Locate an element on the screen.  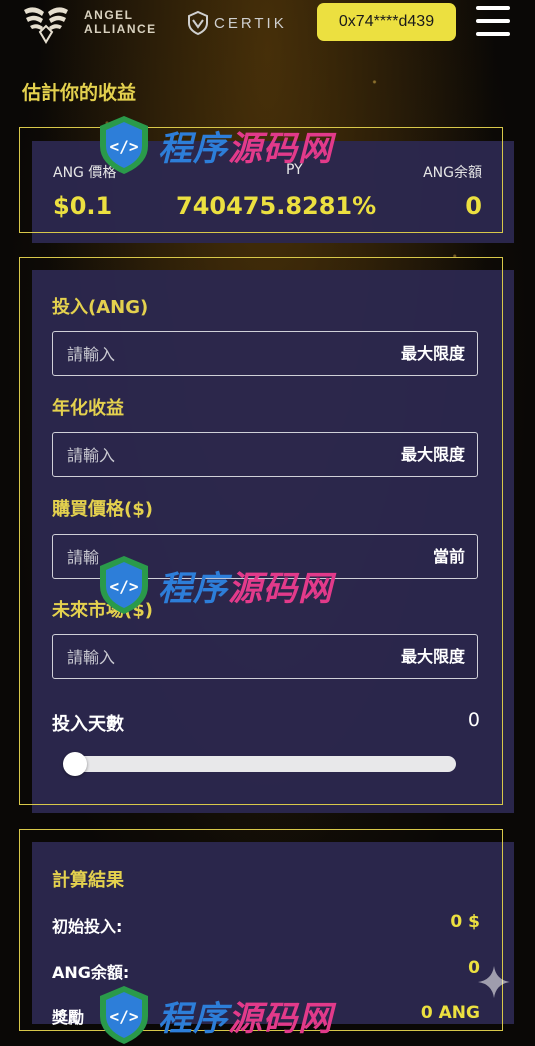
future-price-input is located at coordinates (217, 657).